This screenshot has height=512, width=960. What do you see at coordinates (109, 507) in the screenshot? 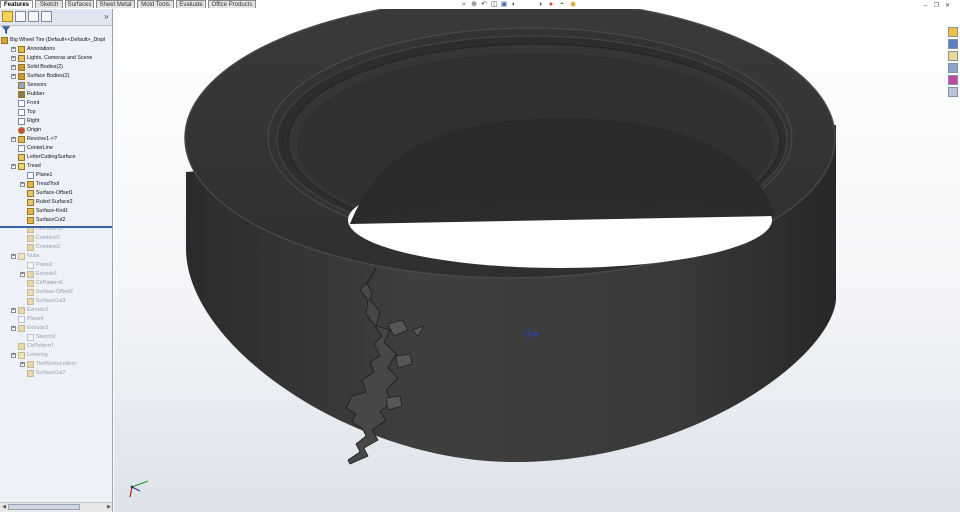
I see `scroll-right-icon: ▶` at bounding box center [109, 507].